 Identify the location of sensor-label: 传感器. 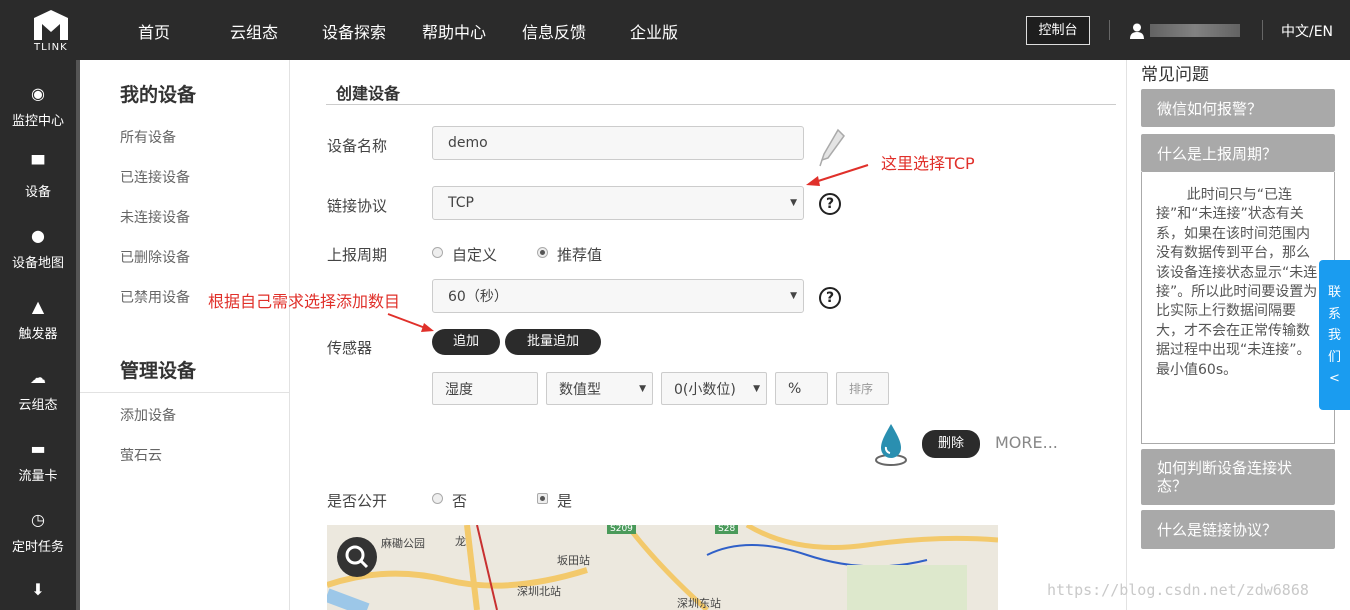
(350, 348).